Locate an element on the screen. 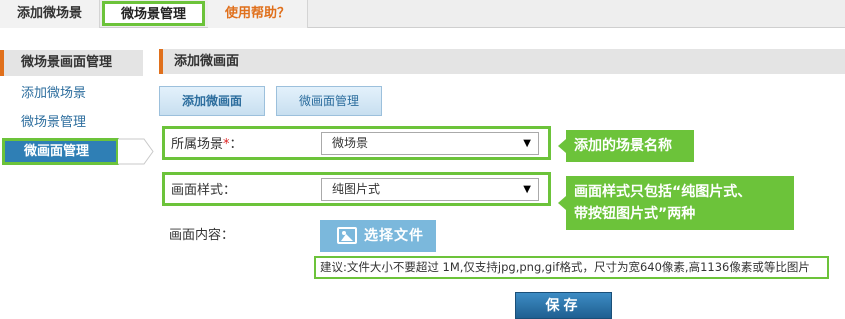  scene-callout: 添加的场景名称 is located at coordinates (626, 146).